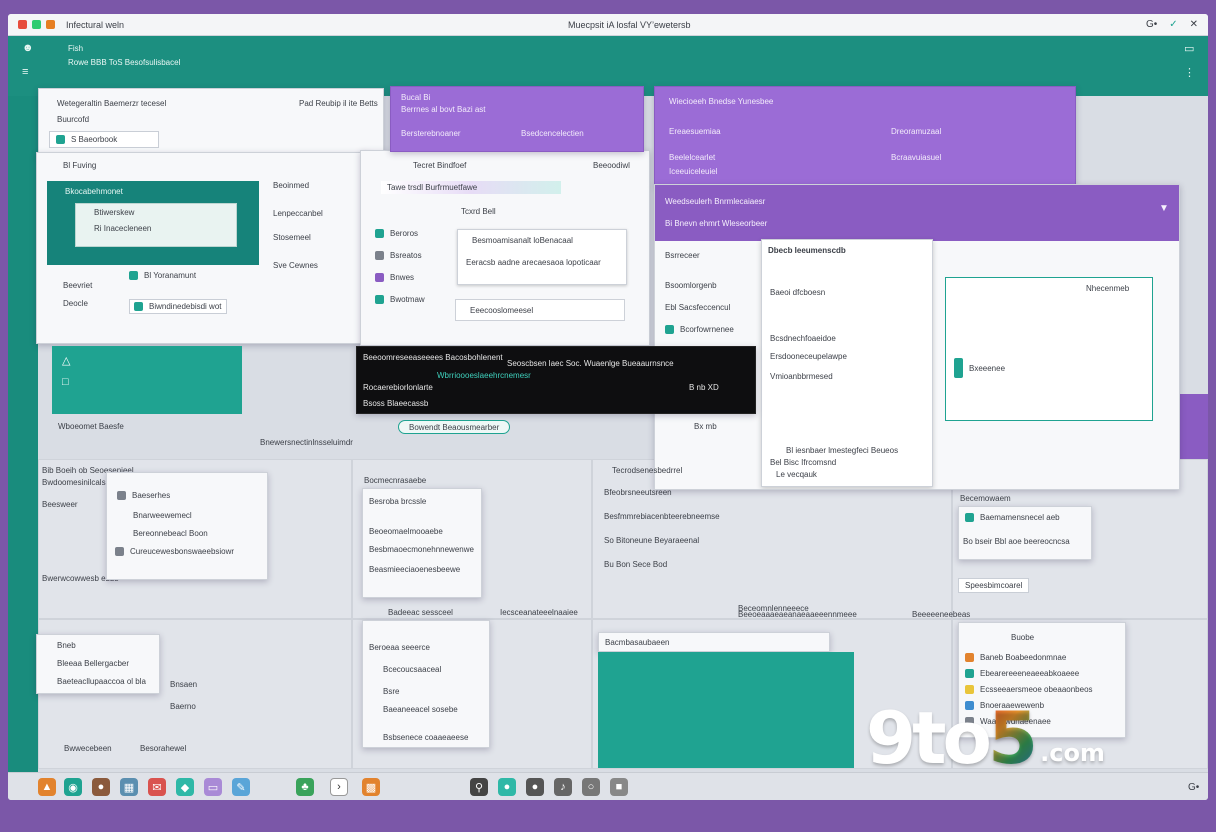  What do you see at coordinates (726, 710) in the screenshot?
I see `r2c3-panel` at bounding box center [726, 710].